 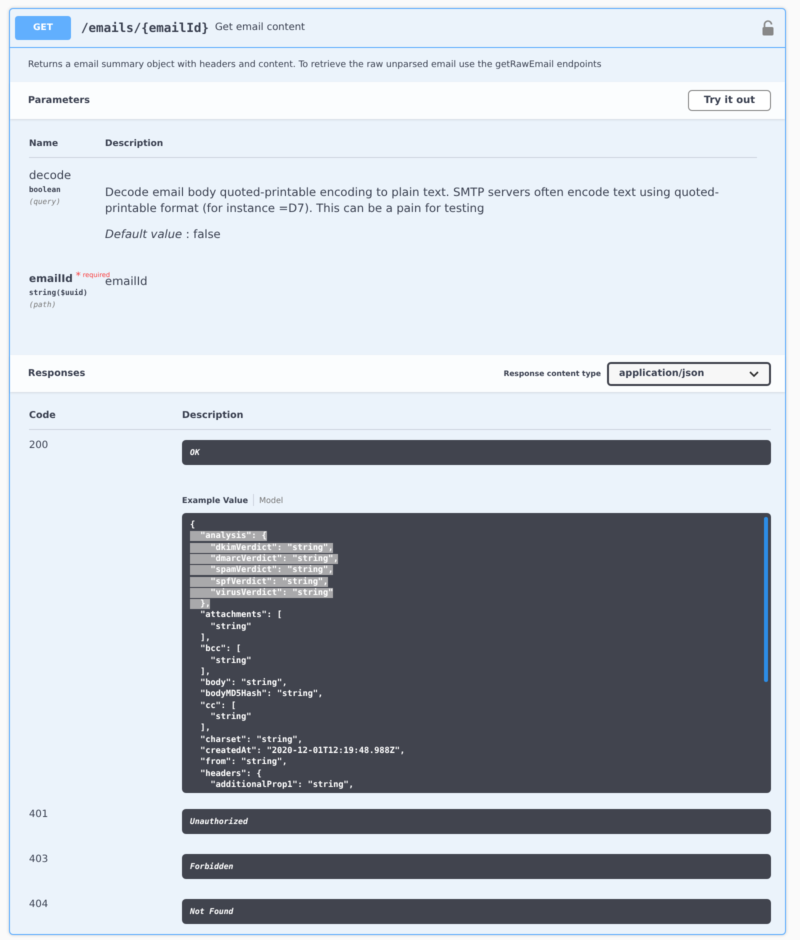 I want to click on response-description: Unauthorized, so click(x=476, y=821).